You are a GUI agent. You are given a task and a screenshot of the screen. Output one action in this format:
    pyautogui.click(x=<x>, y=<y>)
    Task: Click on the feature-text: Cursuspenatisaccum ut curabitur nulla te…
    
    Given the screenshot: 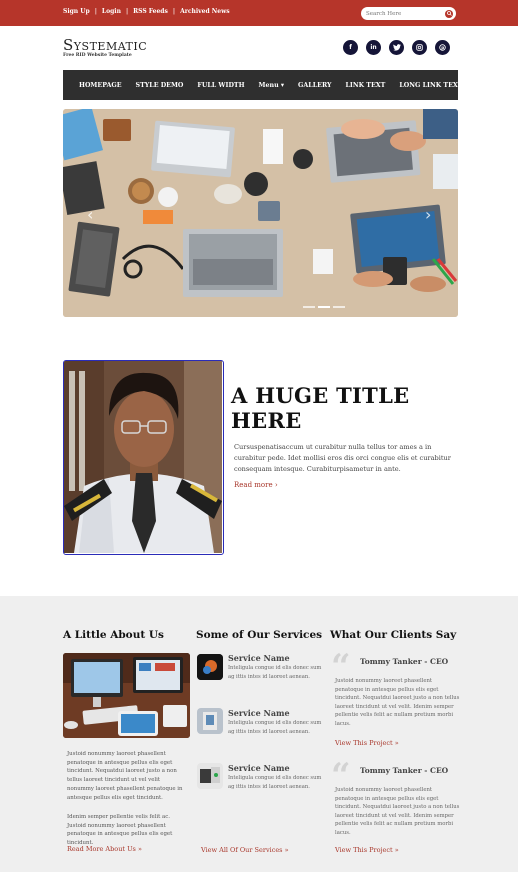 What is the action you would take?
    pyautogui.click(x=342, y=458)
    